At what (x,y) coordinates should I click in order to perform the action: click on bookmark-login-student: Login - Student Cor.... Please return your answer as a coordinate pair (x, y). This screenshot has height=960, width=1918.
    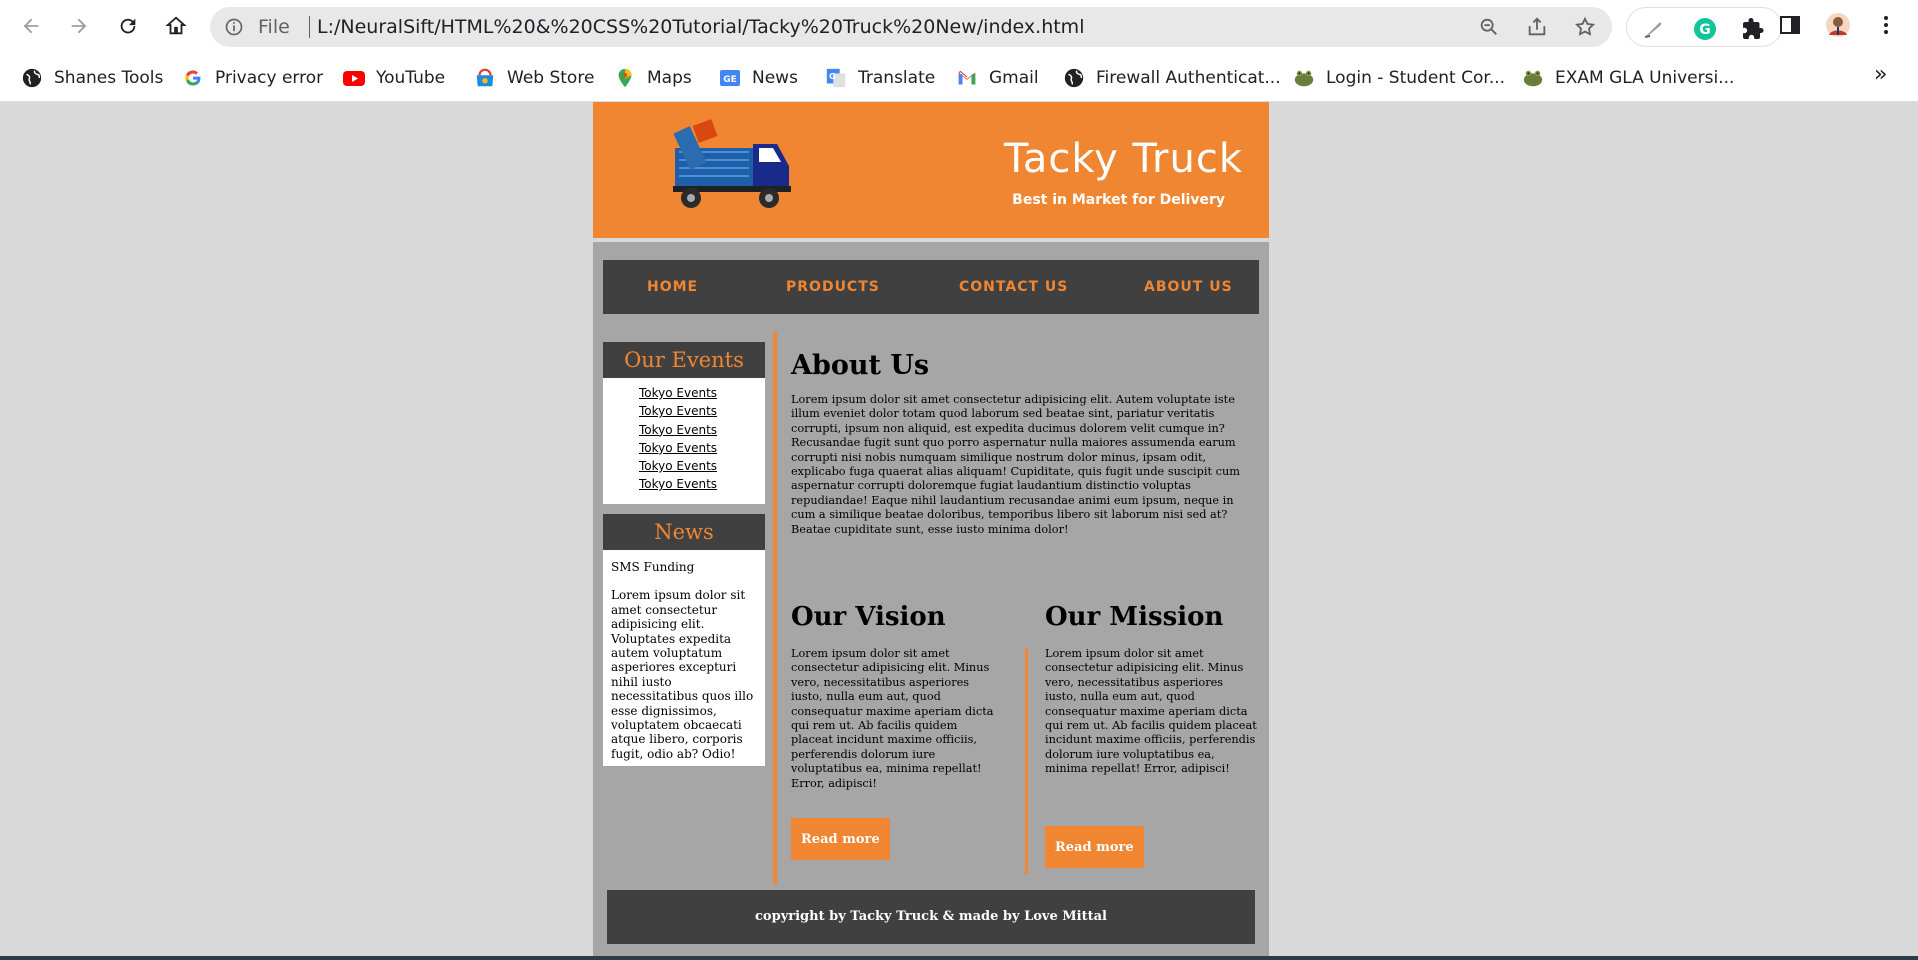
    Looking at the image, I should click on (1398, 78).